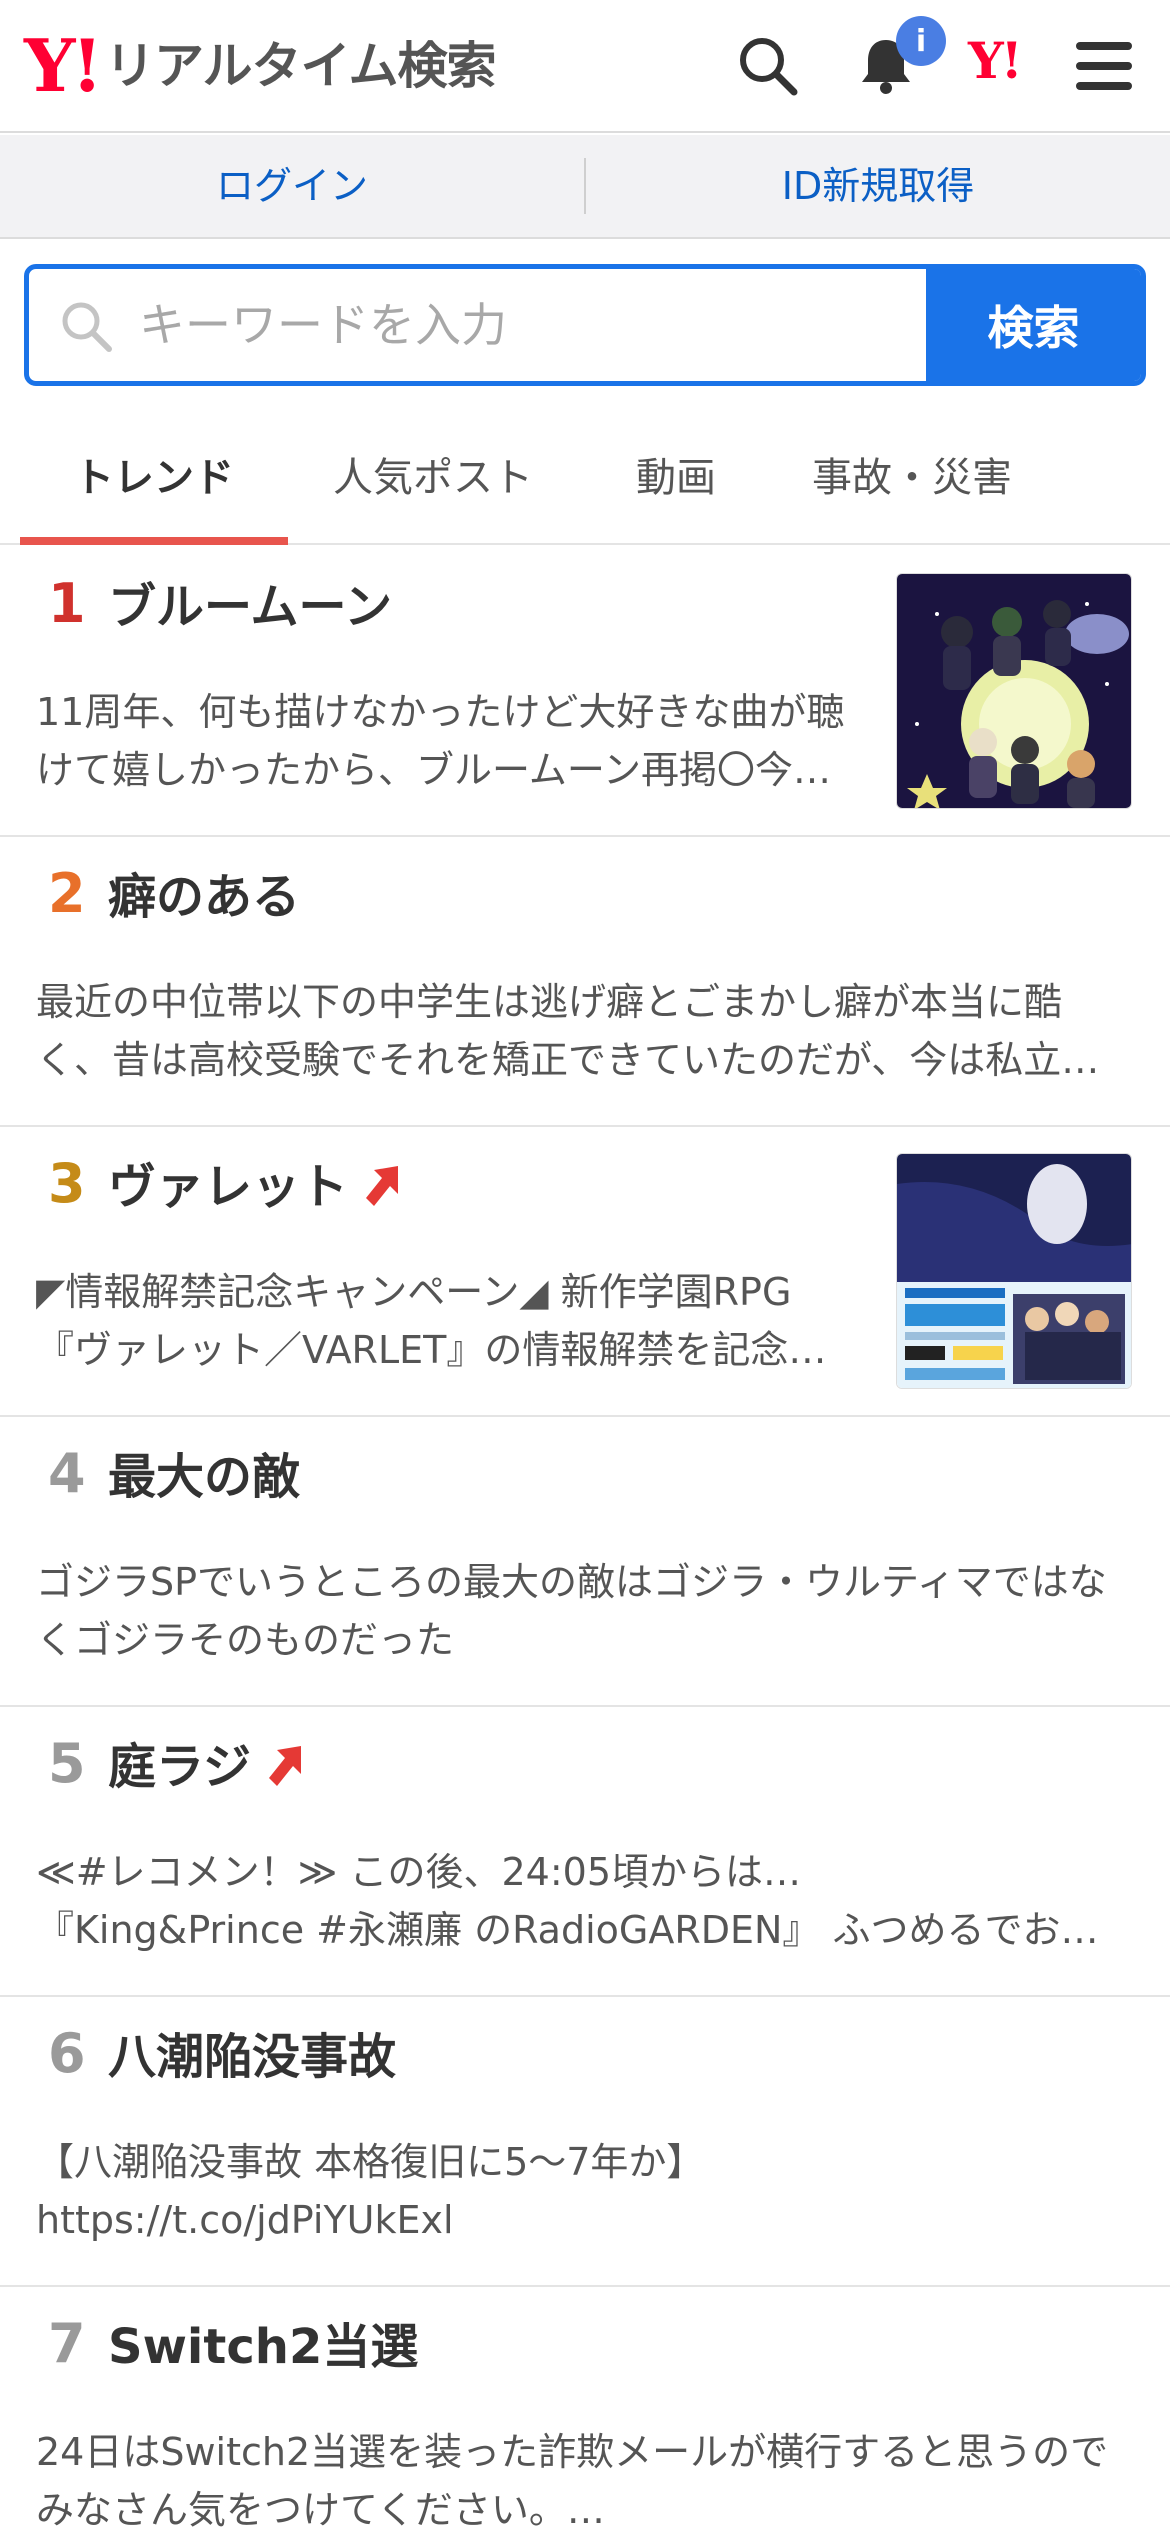  I want to click on magnifier-icon, so click(87, 327).